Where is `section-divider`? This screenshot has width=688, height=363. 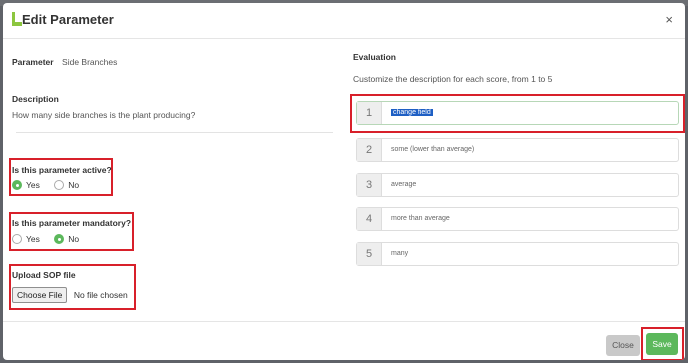 section-divider is located at coordinates (174, 132).